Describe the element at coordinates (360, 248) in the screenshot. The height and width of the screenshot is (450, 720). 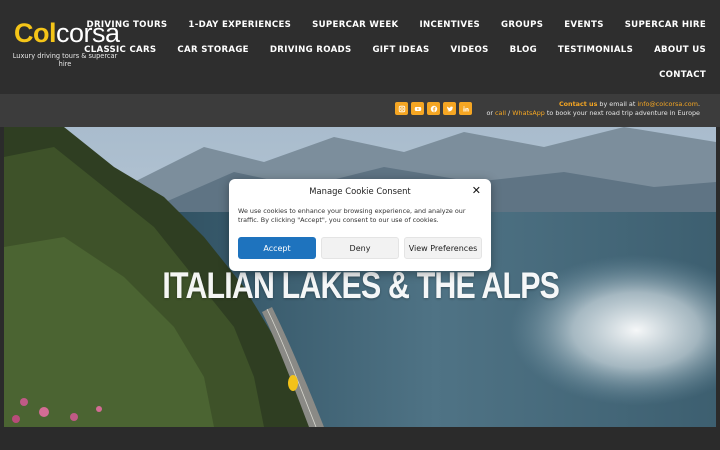
I see `deny-button: Deny` at that location.